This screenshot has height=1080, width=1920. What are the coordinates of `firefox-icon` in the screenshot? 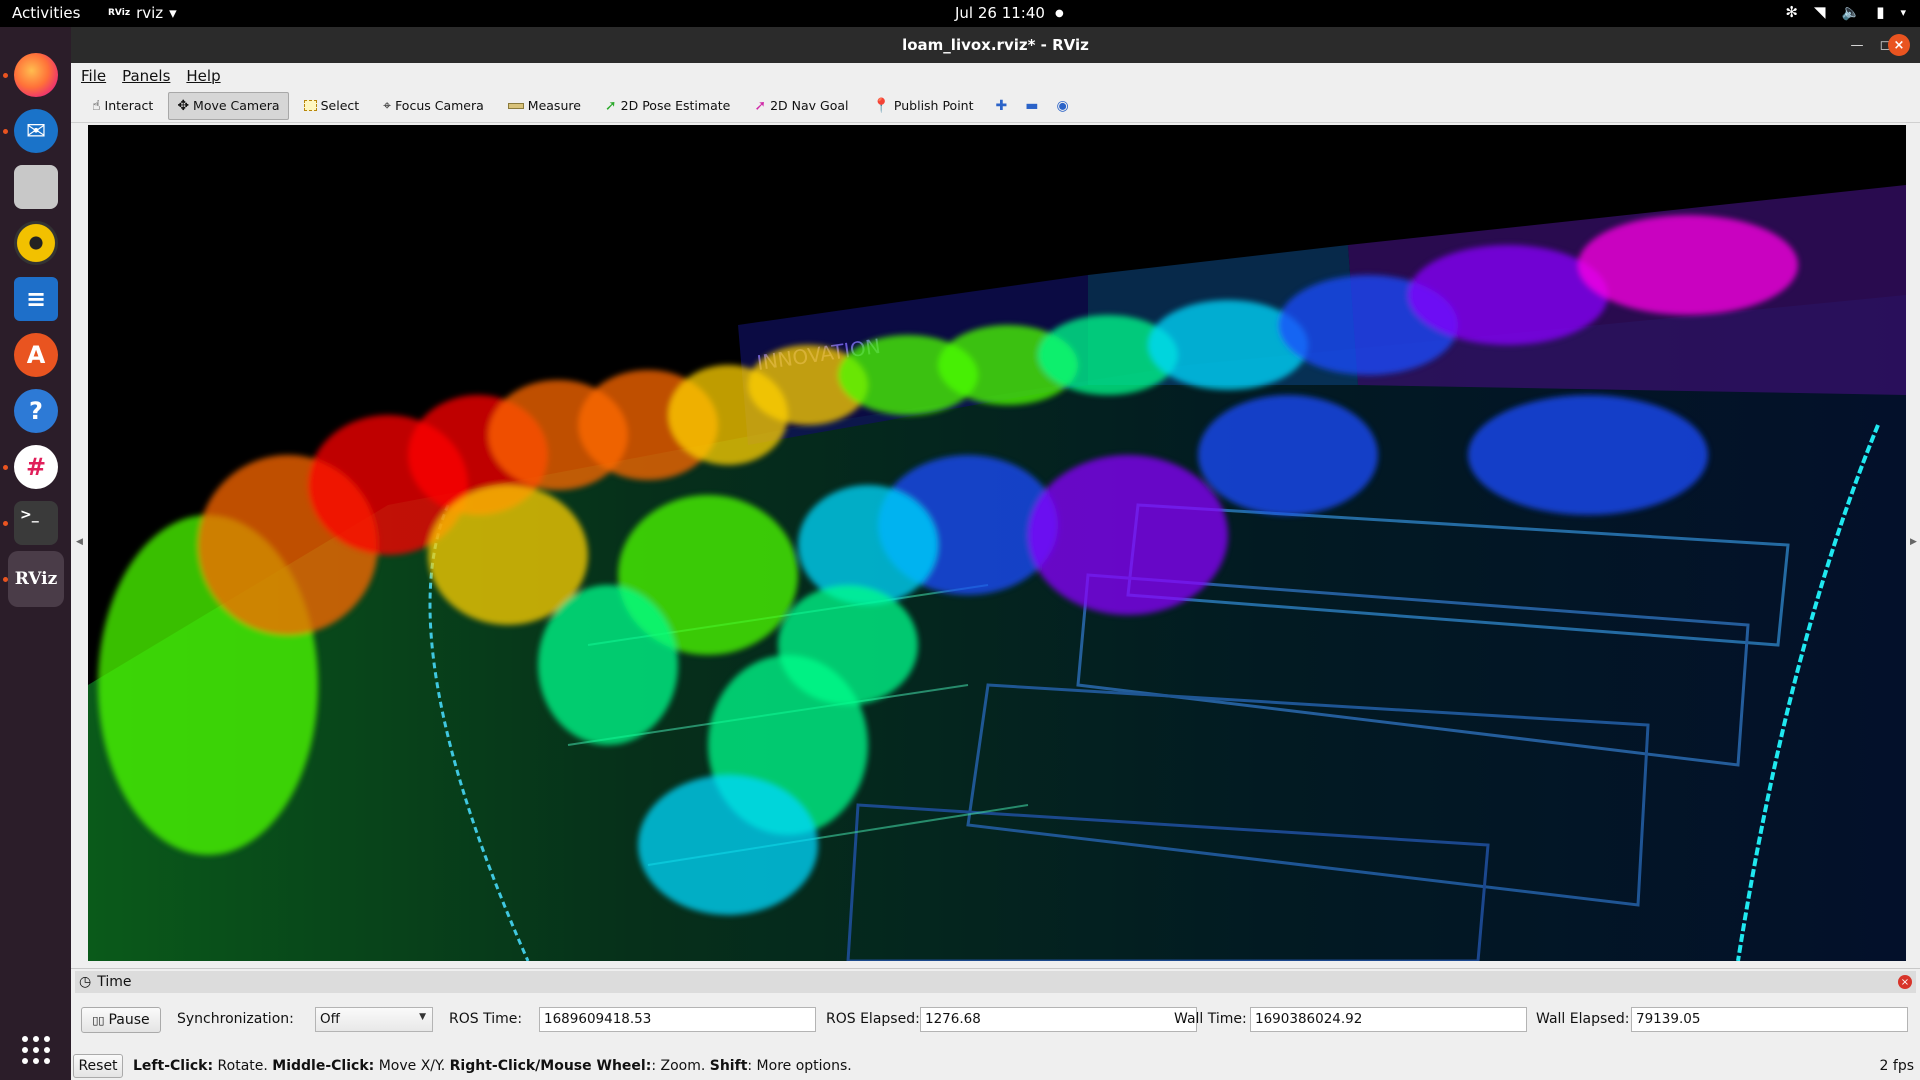 It's located at (36, 75).